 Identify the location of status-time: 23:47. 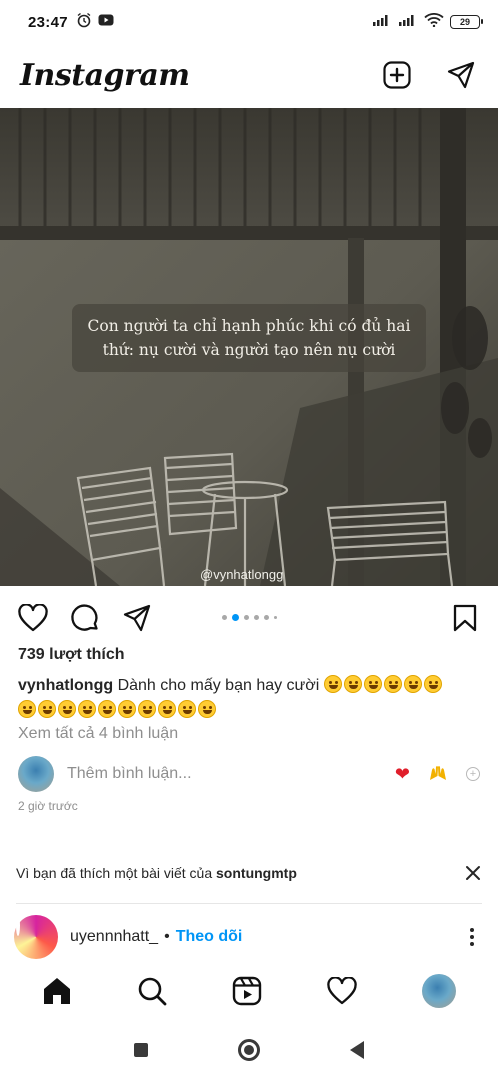
(48, 22).